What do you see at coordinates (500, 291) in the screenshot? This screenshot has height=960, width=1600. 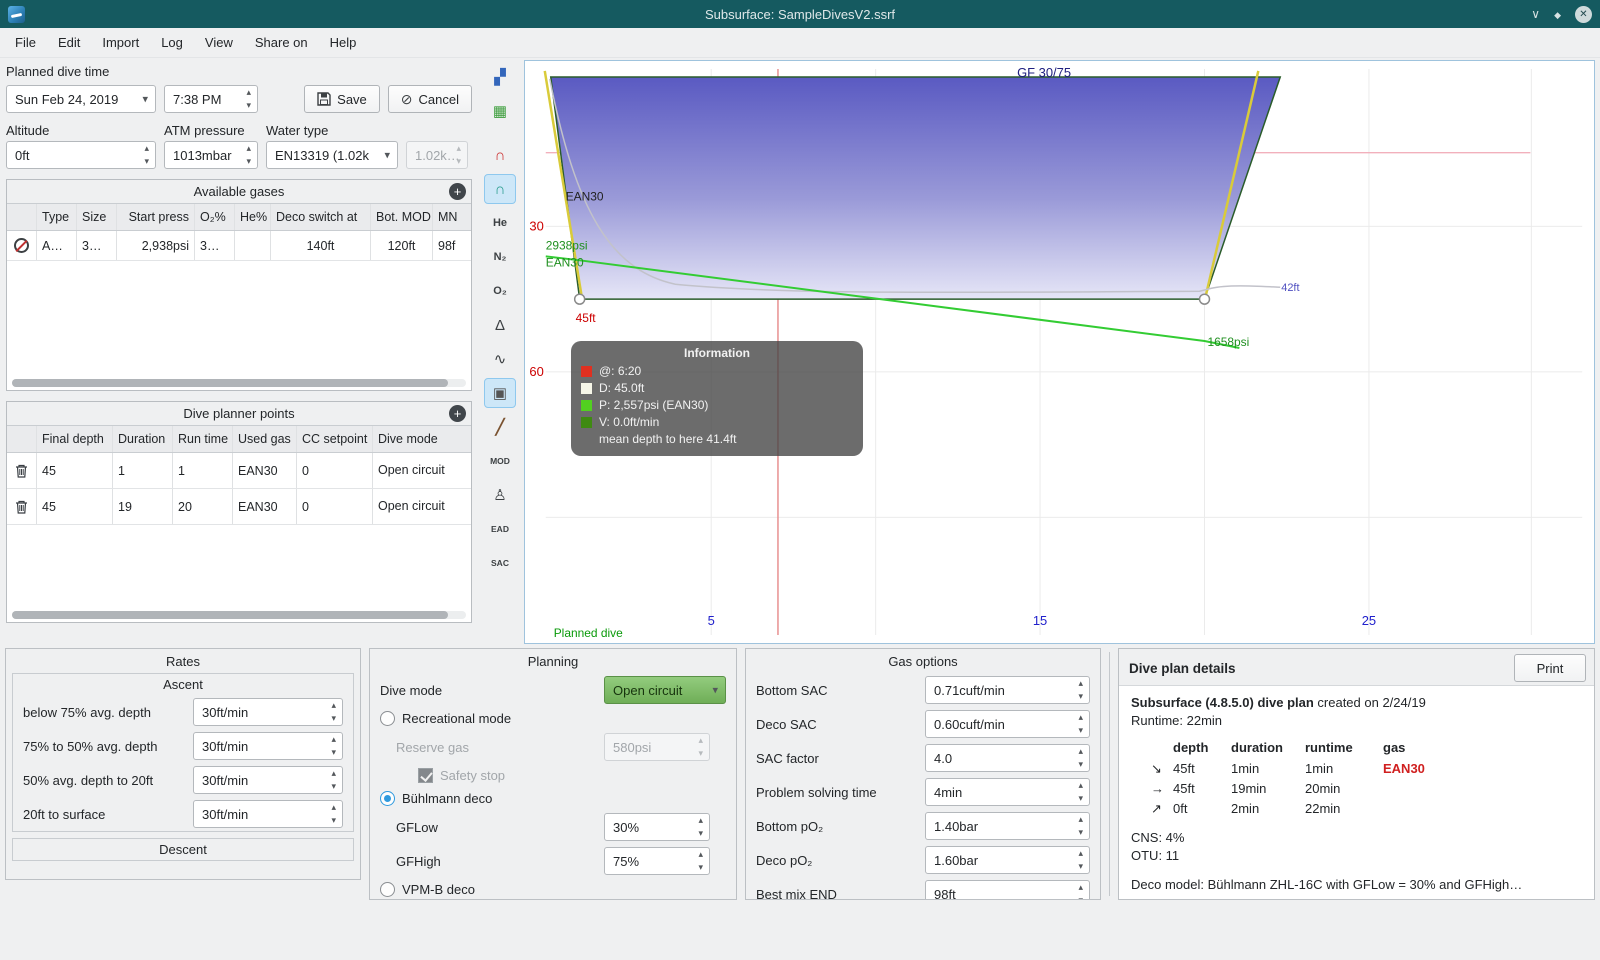 I see `o2-graph-icon: O₂` at bounding box center [500, 291].